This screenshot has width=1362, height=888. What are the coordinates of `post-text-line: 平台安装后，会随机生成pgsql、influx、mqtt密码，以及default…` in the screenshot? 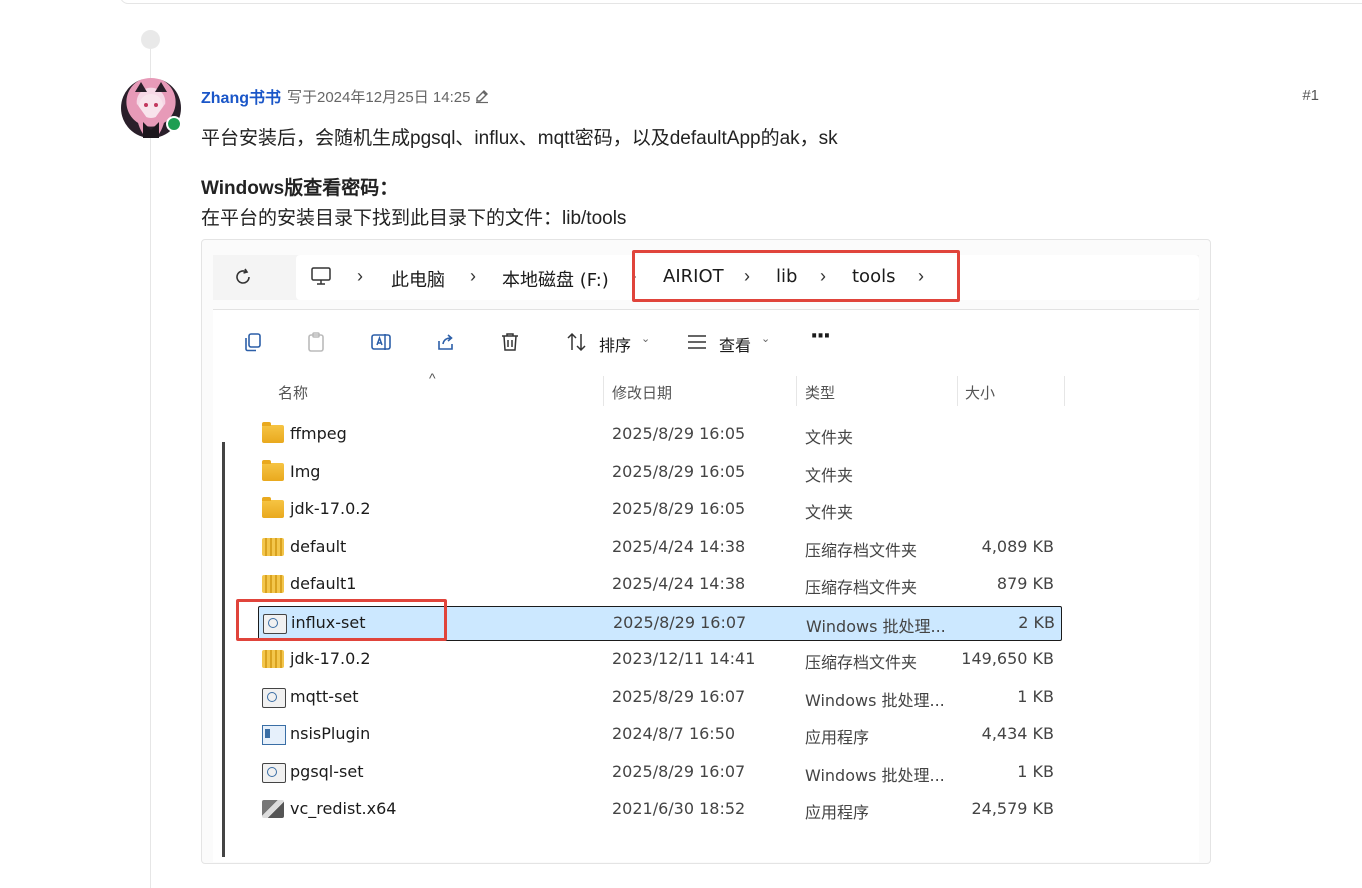 It's located at (519, 138).